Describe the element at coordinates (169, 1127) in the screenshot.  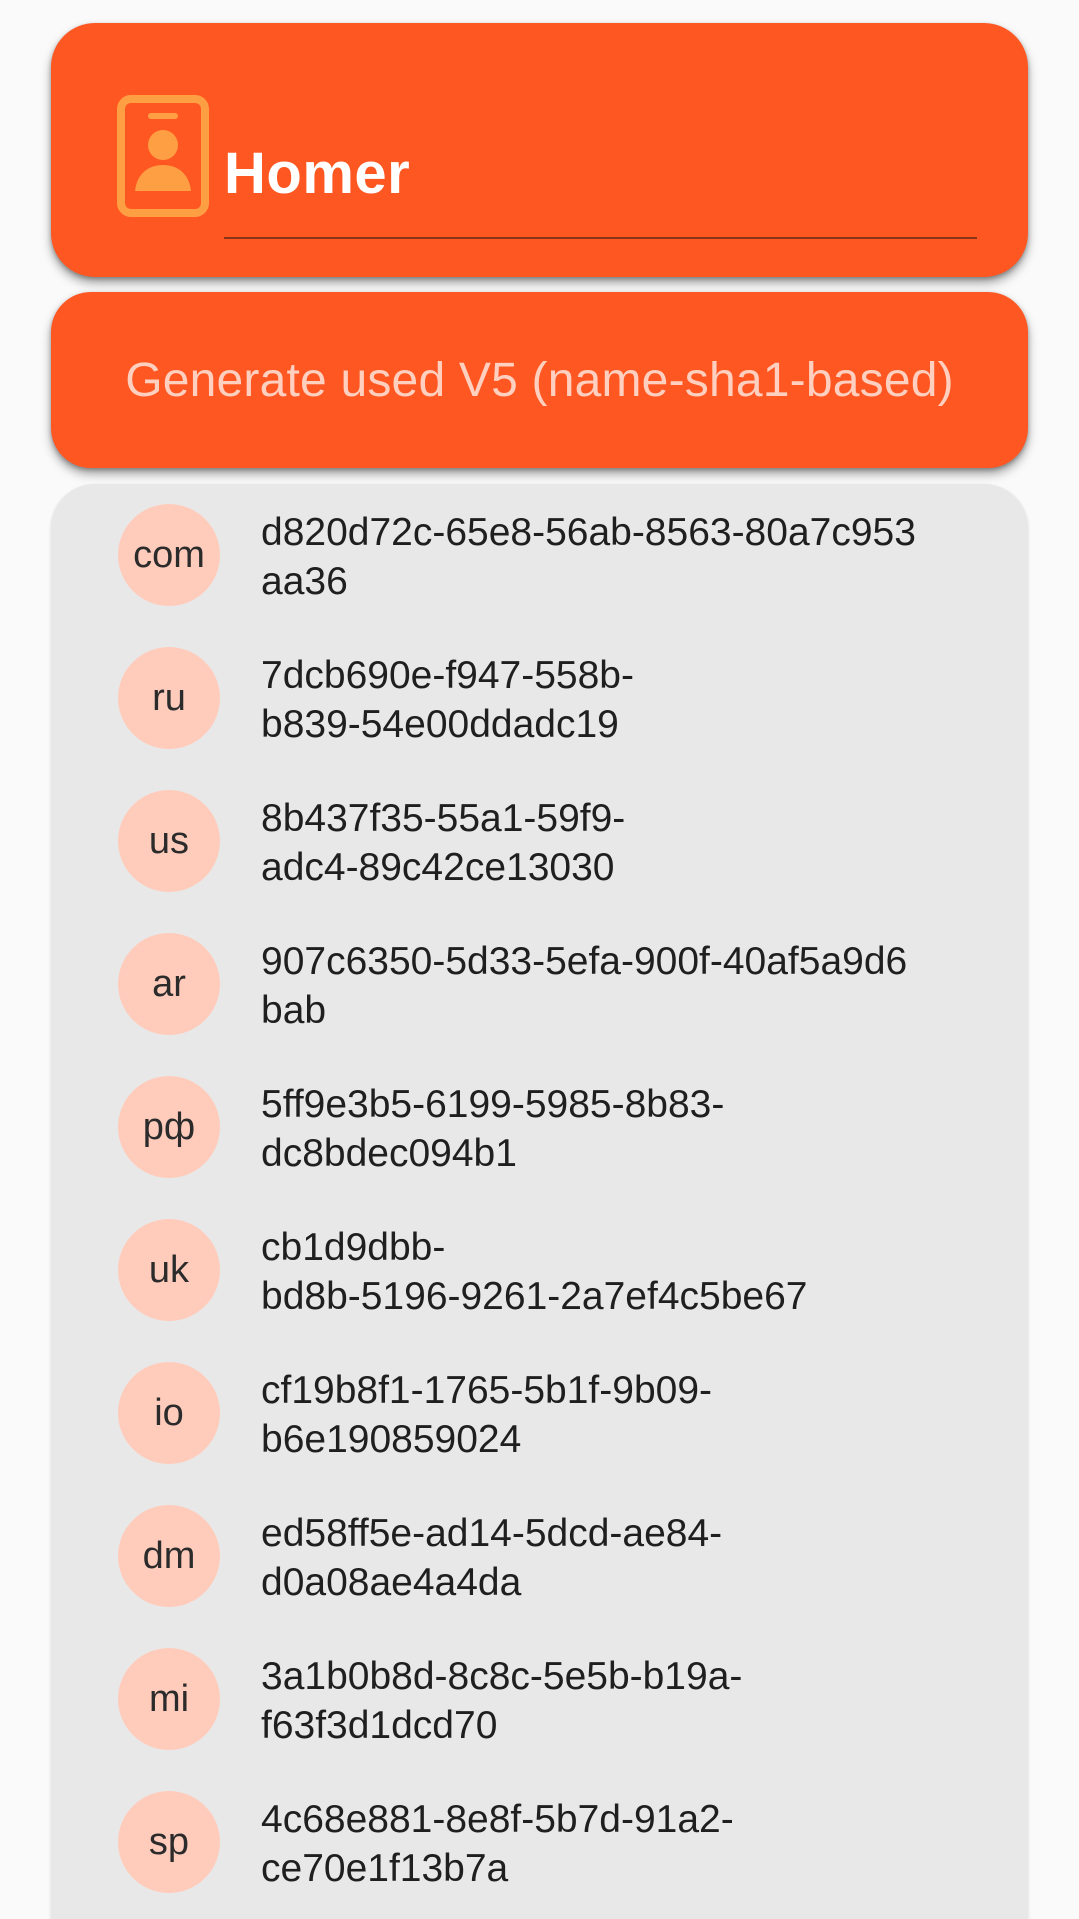
I see `tld-avatar: рф` at that location.